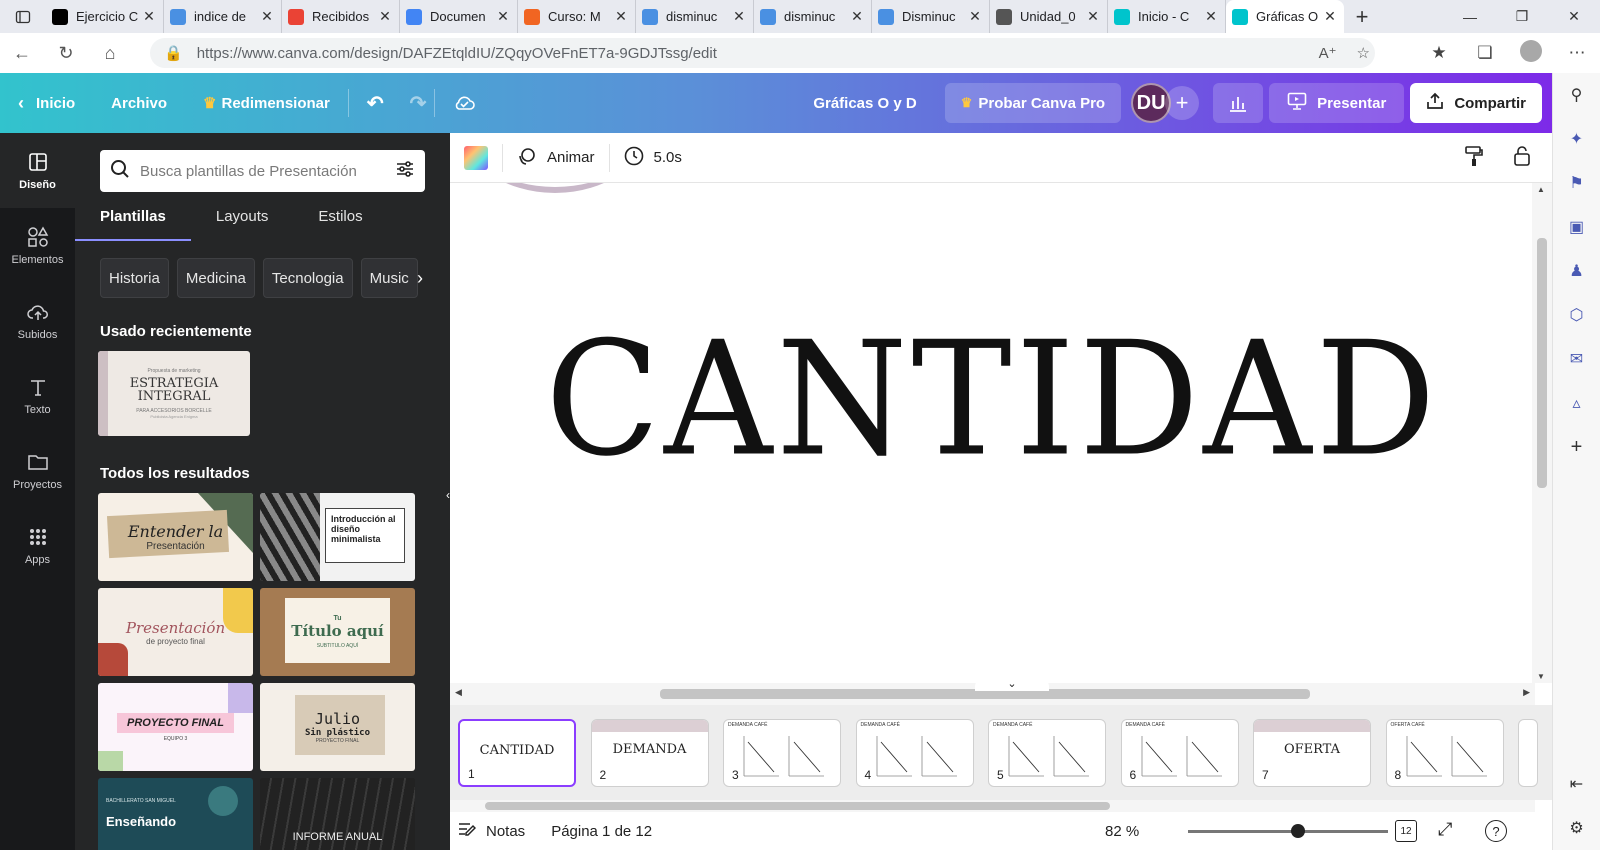 This screenshot has height=850, width=1600. I want to click on minimize-icon: —, so click(1470, 16).